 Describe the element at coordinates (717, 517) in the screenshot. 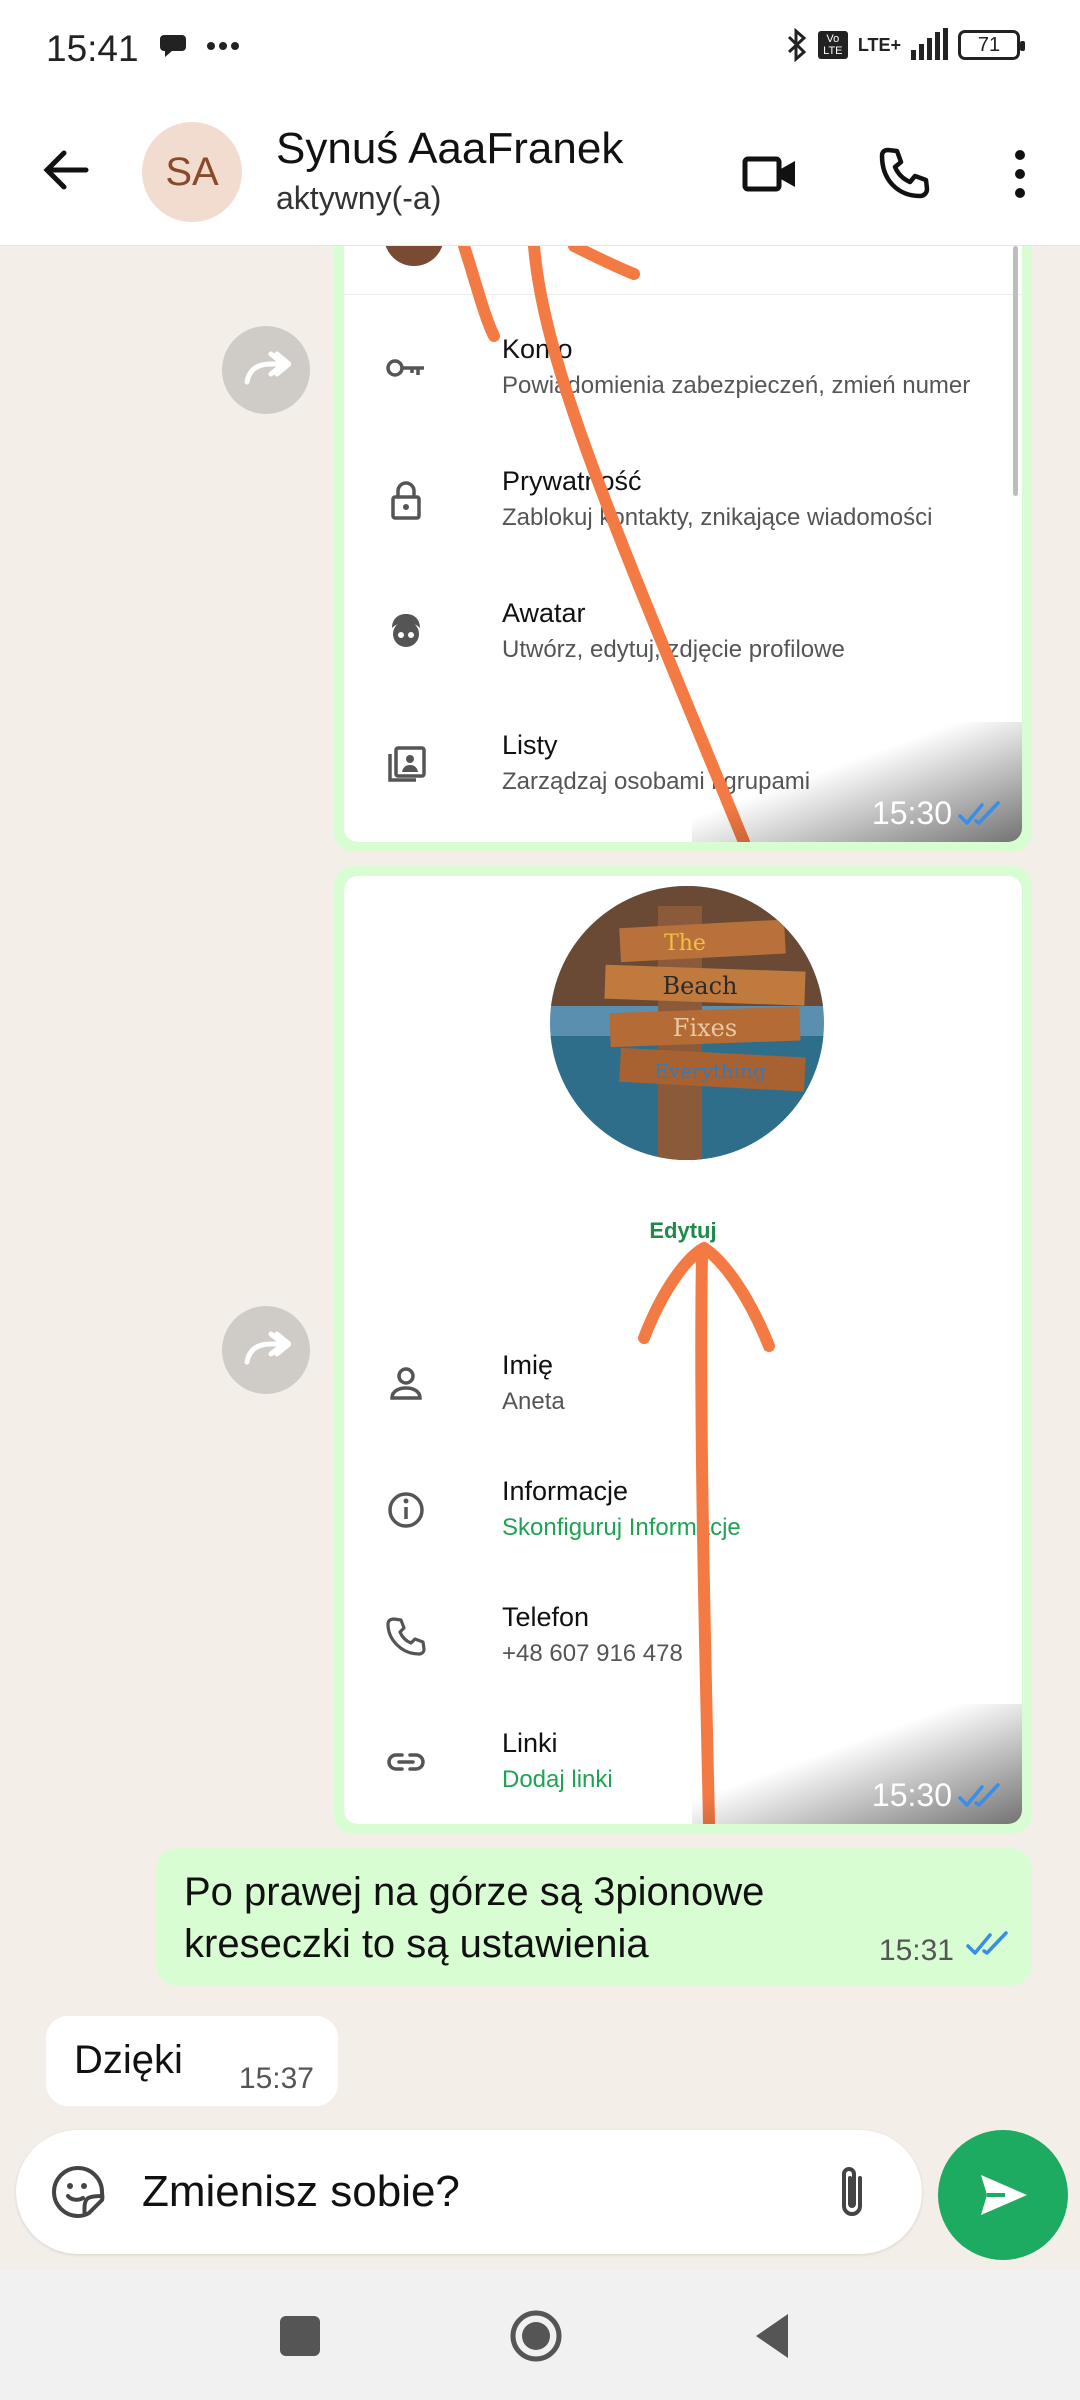

I see `settings-item-subtitle: Zablokuj kontakty, znikające wiadomości` at that location.